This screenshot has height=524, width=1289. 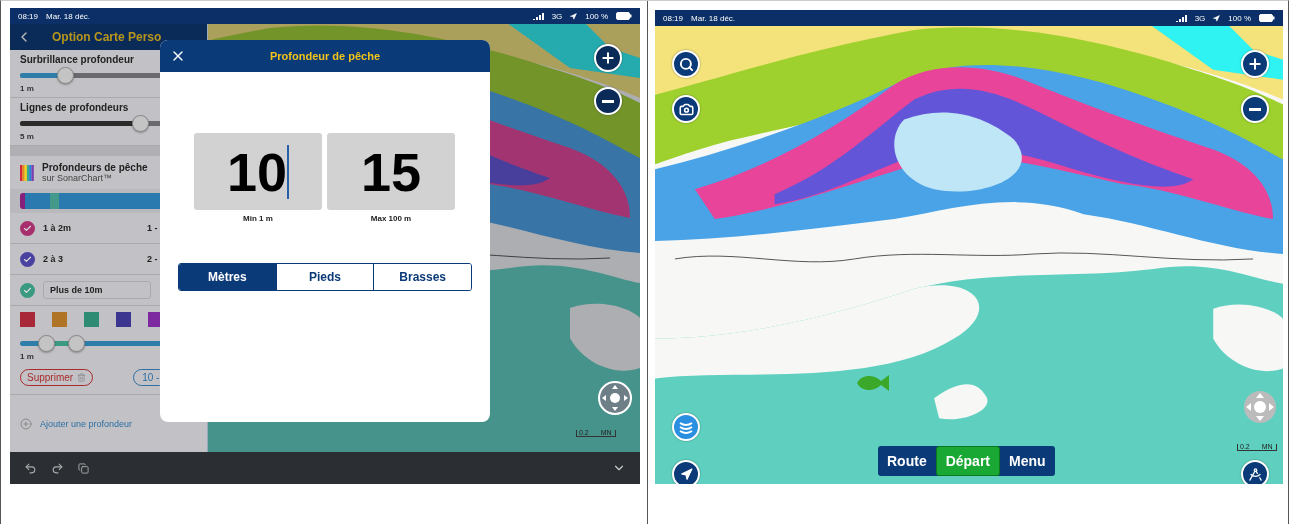 What do you see at coordinates (58, 228) in the screenshot?
I see `range-label: 1 à 2m` at bounding box center [58, 228].